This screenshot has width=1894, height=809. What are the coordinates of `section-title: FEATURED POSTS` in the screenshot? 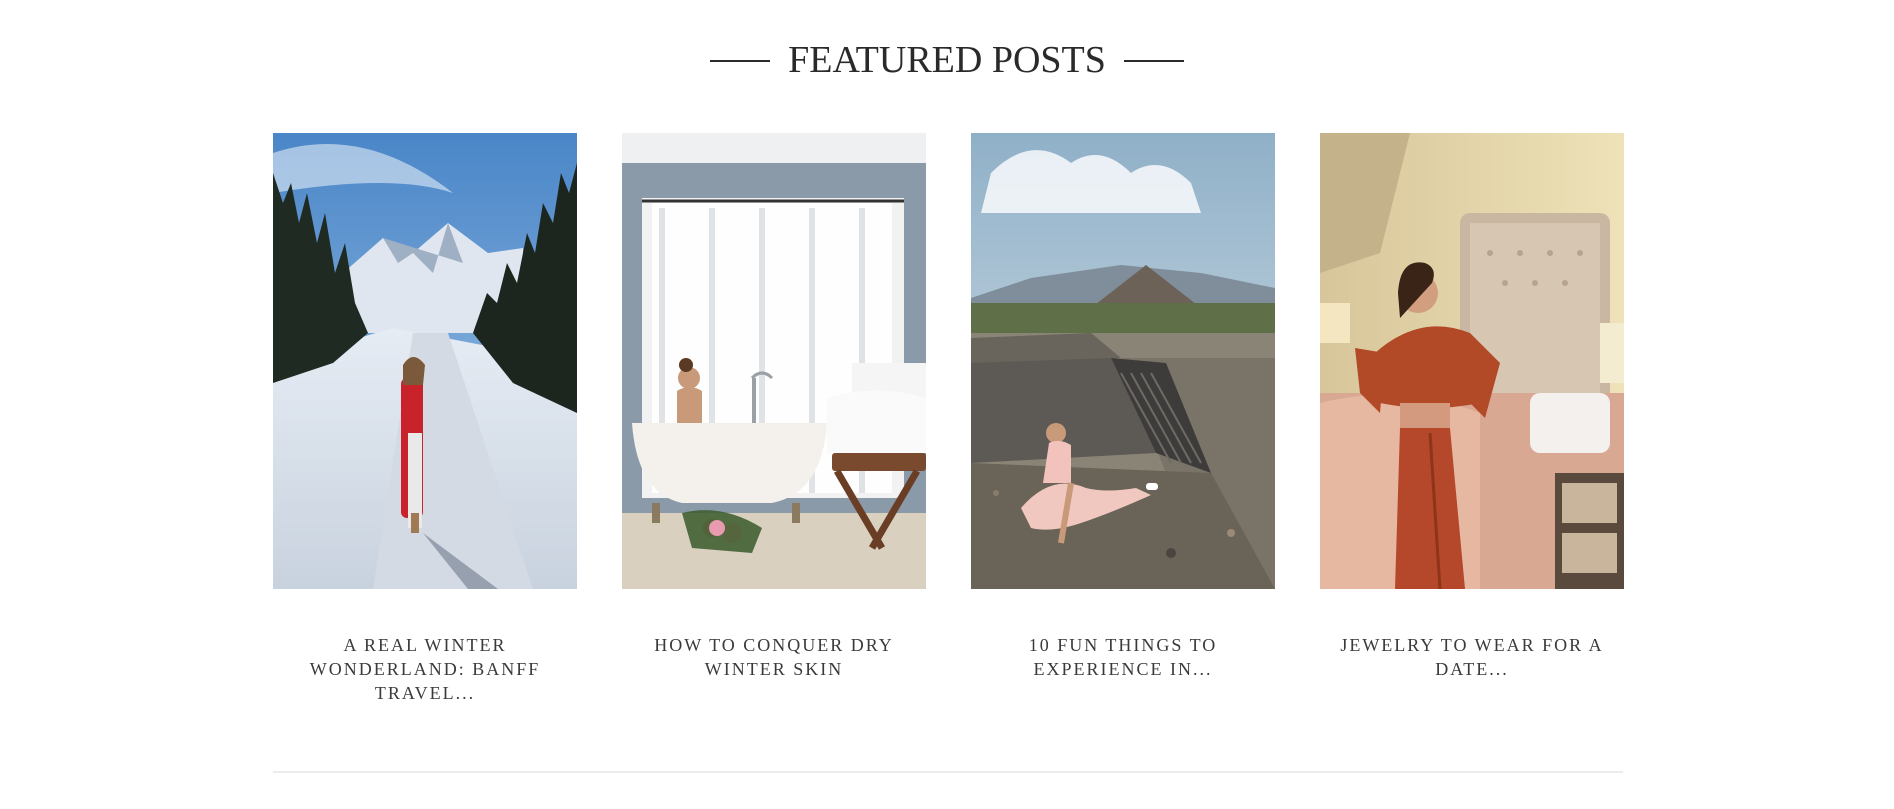 It's located at (947, 60).